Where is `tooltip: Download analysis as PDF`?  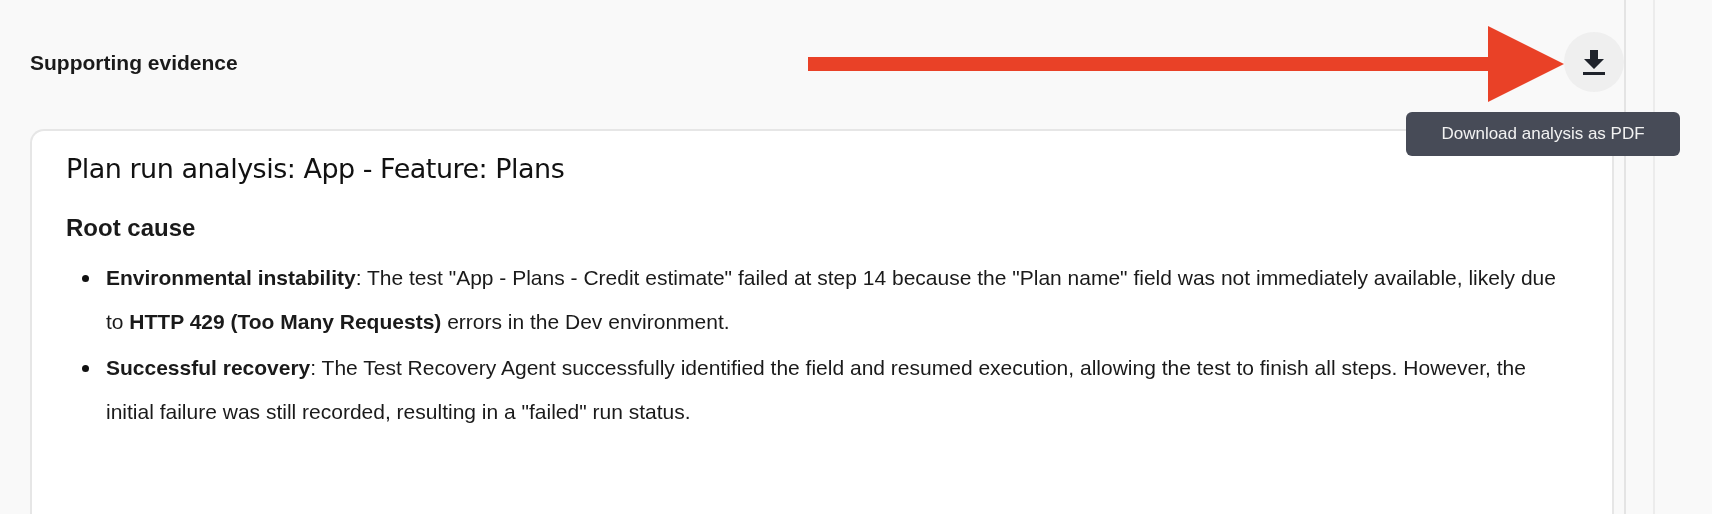 tooltip: Download analysis as PDF is located at coordinates (1543, 134).